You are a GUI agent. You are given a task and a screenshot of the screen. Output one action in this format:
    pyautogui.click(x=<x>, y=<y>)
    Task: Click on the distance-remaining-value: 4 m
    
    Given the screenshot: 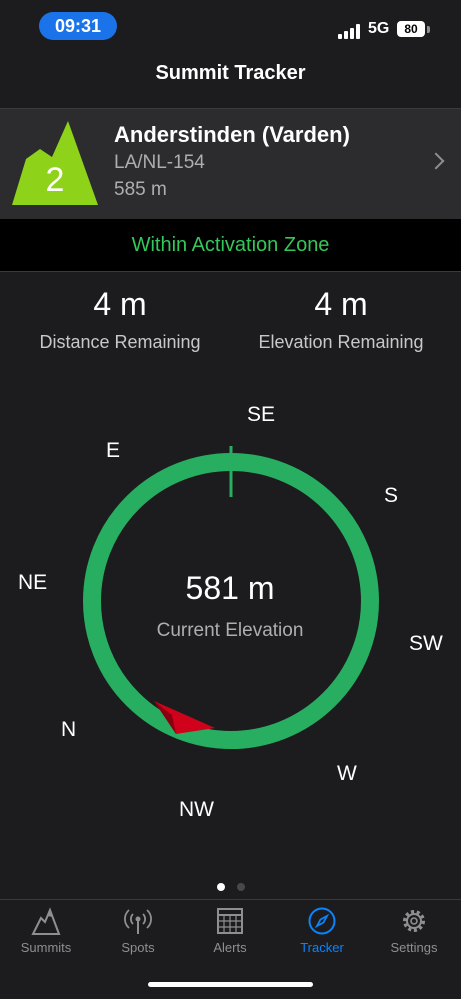 What is the action you would take?
    pyautogui.click(x=120, y=304)
    